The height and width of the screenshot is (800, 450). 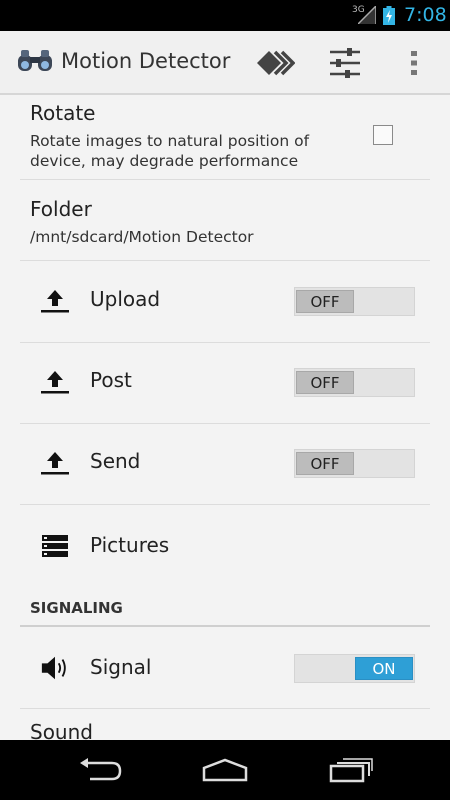 What do you see at coordinates (61, 730) in the screenshot?
I see `pref-title: Sound` at bounding box center [61, 730].